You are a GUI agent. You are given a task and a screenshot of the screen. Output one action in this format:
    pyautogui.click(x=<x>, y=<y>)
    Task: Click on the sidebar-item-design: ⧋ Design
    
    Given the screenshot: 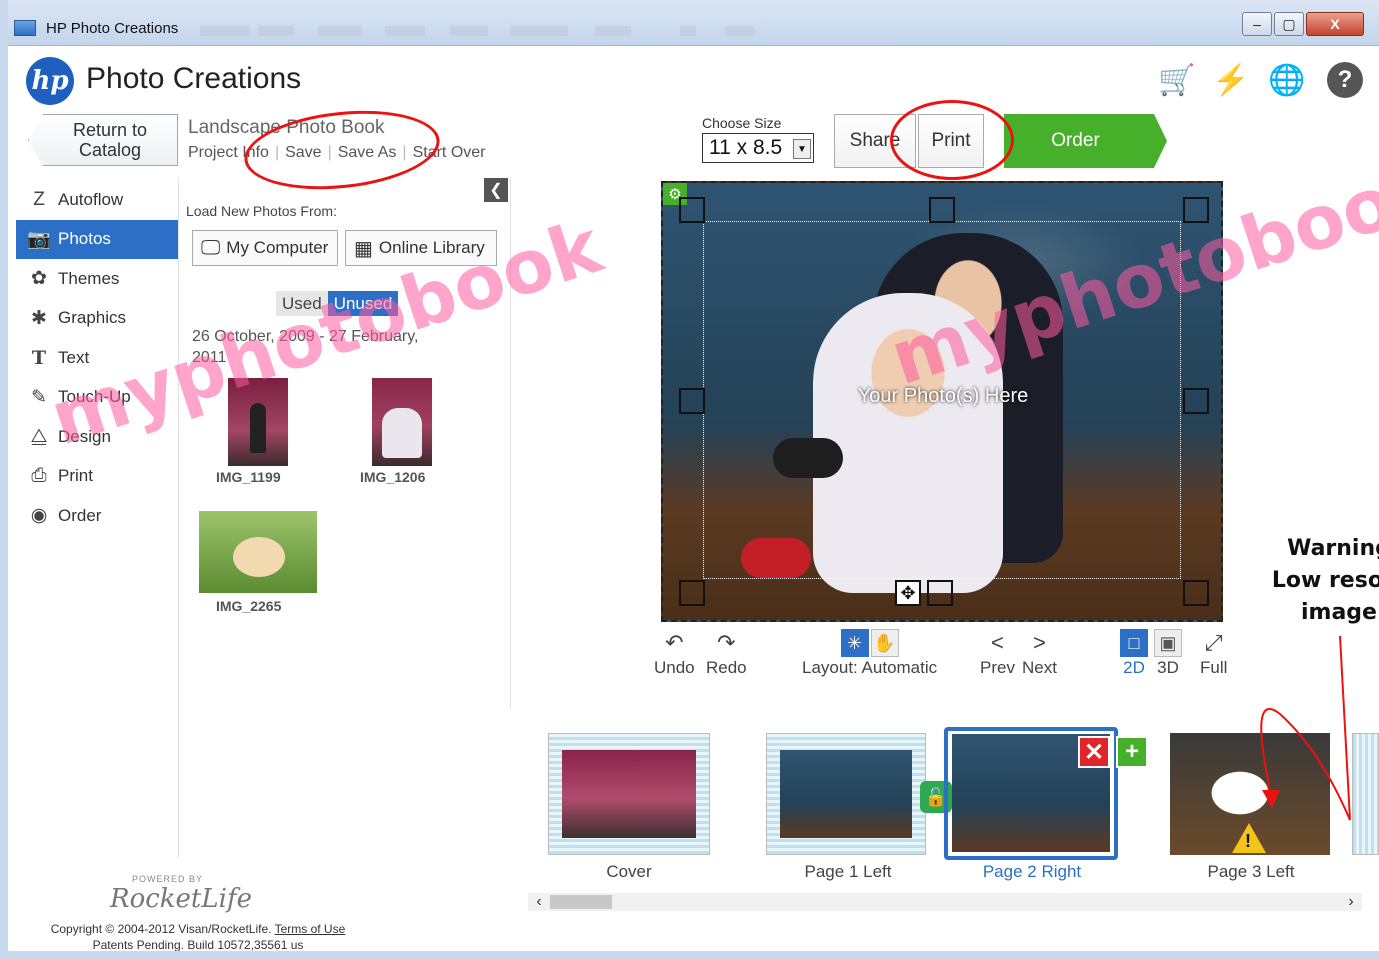 What is the action you would take?
    pyautogui.click(x=97, y=437)
    